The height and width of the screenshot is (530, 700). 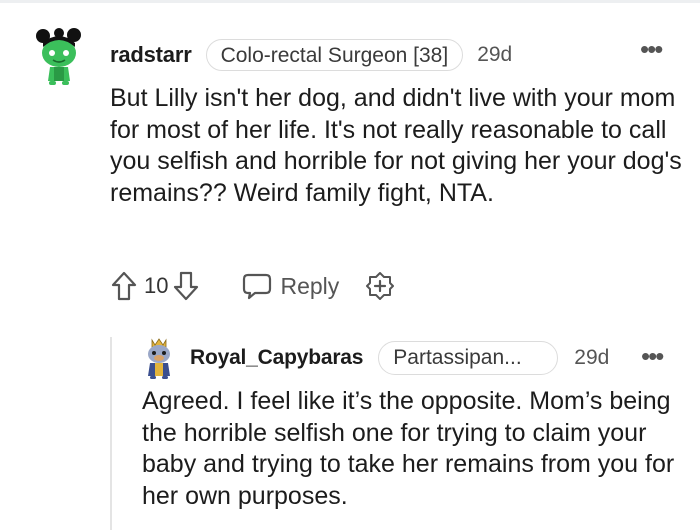 What do you see at coordinates (151, 55) in the screenshot?
I see `username: radstarr` at bounding box center [151, 55].